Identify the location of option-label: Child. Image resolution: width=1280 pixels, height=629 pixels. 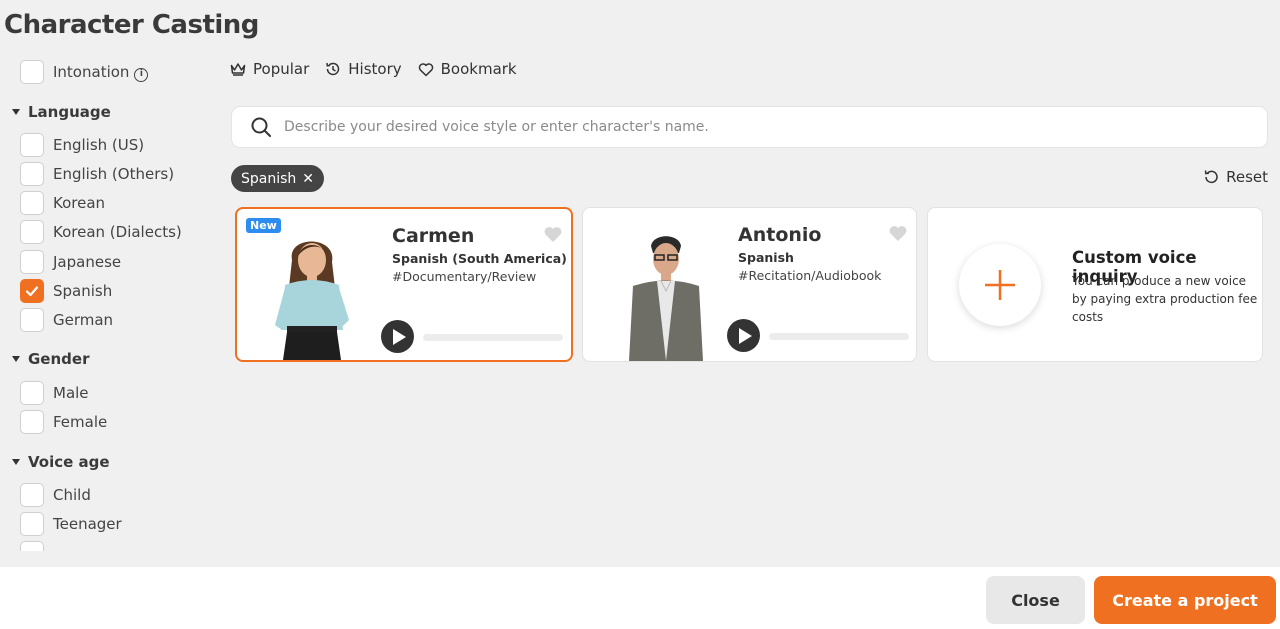
(72, 495).